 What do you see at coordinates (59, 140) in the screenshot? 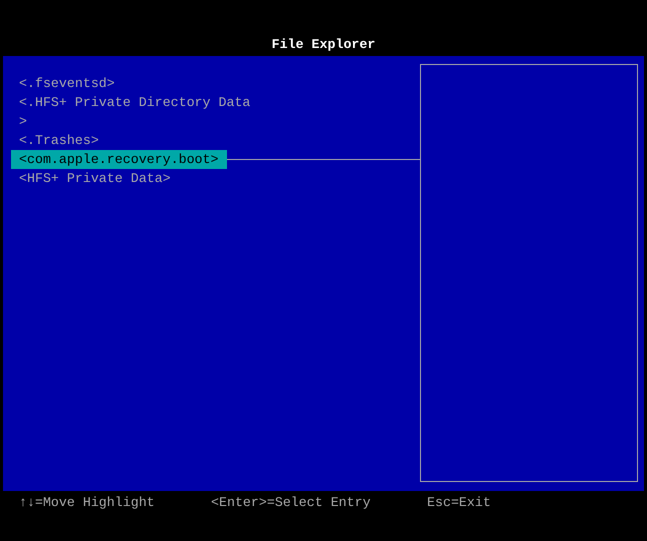
I see `file-entry: <.Trashes>` at bounding box center [59, 140].